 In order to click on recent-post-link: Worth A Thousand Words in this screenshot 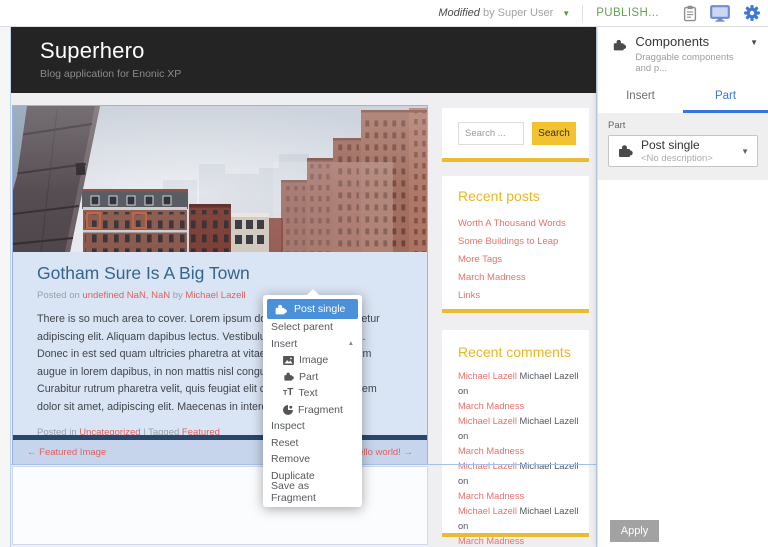, I will do `click(512, 223)`.